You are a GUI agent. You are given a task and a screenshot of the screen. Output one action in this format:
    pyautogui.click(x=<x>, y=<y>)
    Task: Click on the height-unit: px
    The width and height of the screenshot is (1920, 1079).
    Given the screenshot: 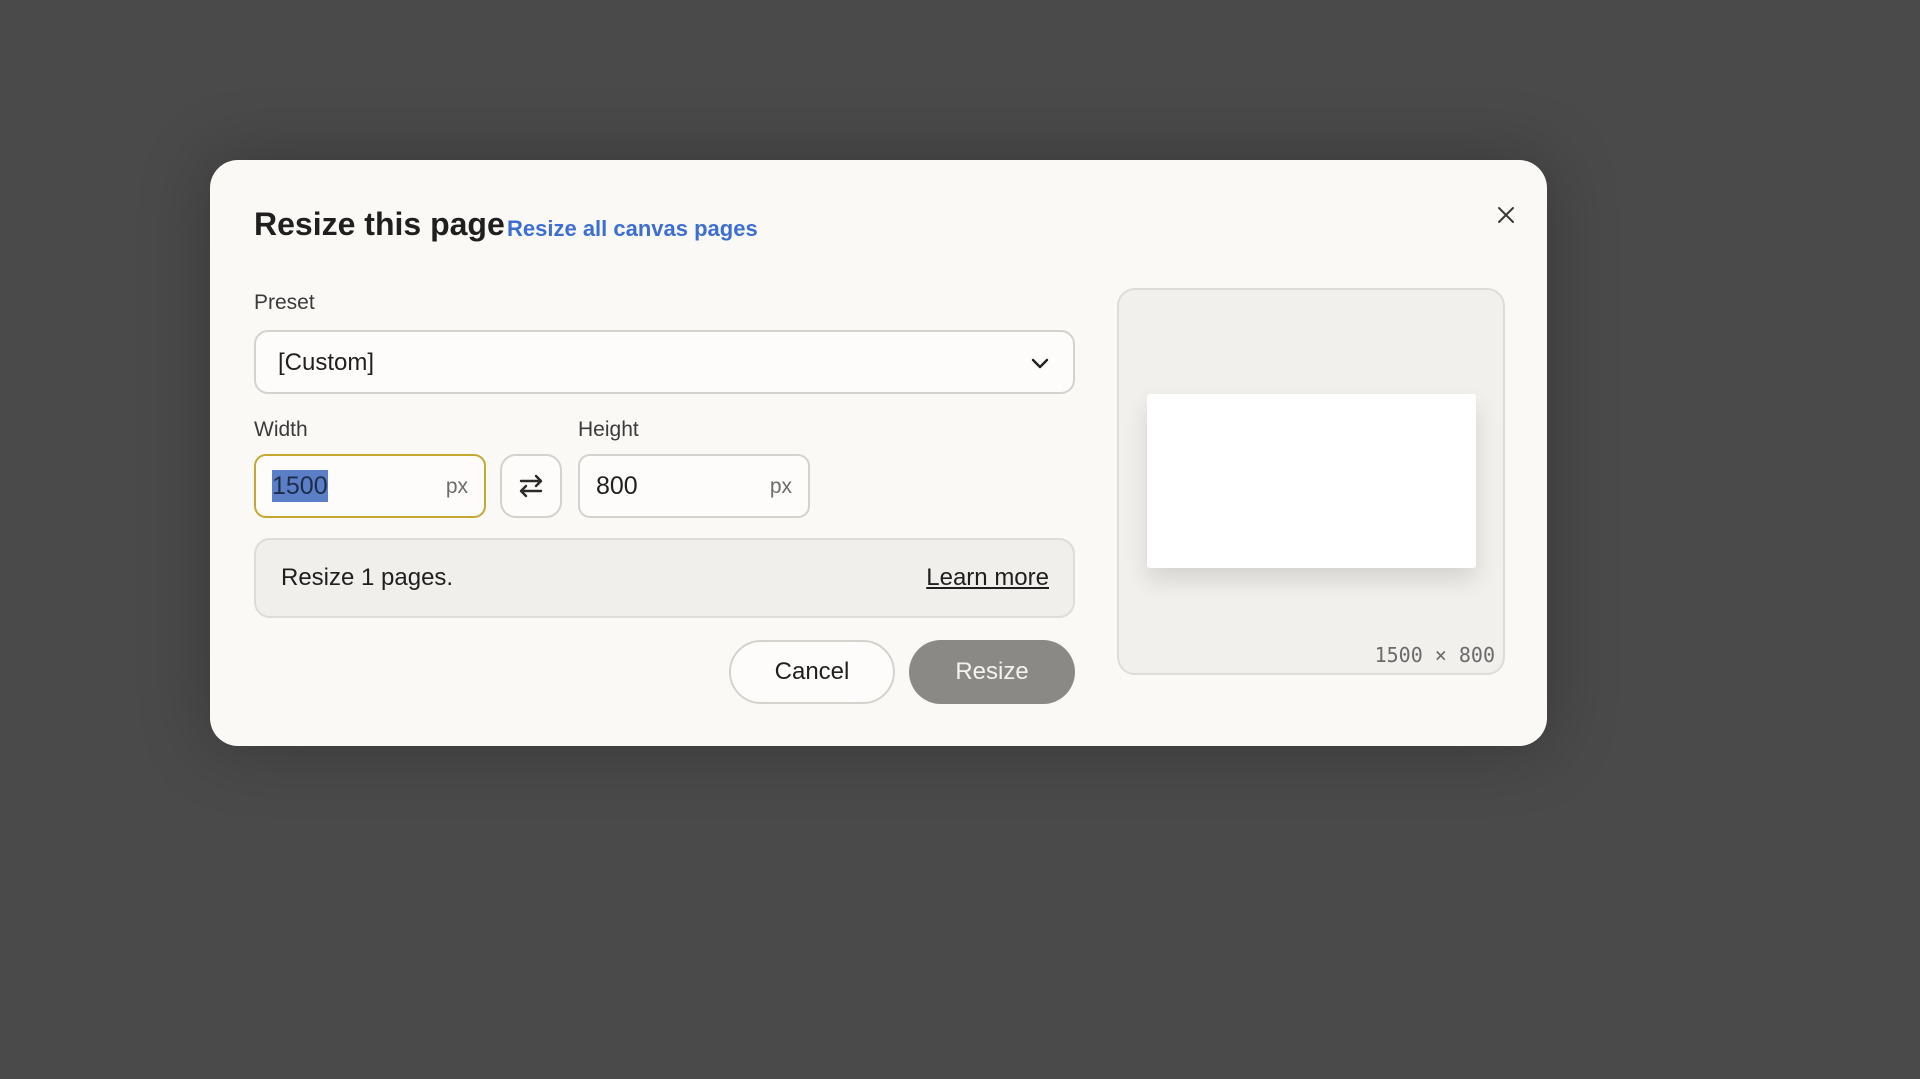 What is the action you would take?
    pyautogui.click(x=780, y=486)
    